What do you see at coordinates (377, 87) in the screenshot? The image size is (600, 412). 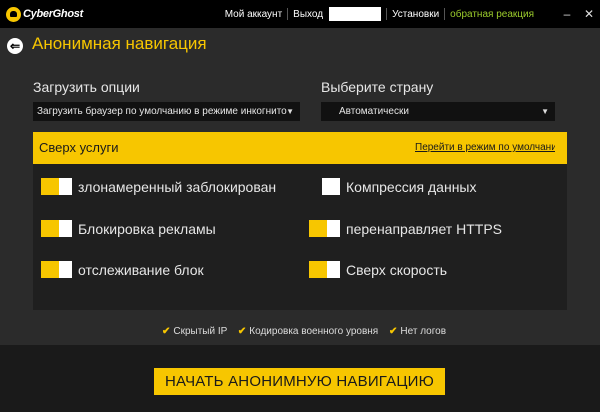 I see `country-label: Выберите страну` at bounding box center [377, 87].